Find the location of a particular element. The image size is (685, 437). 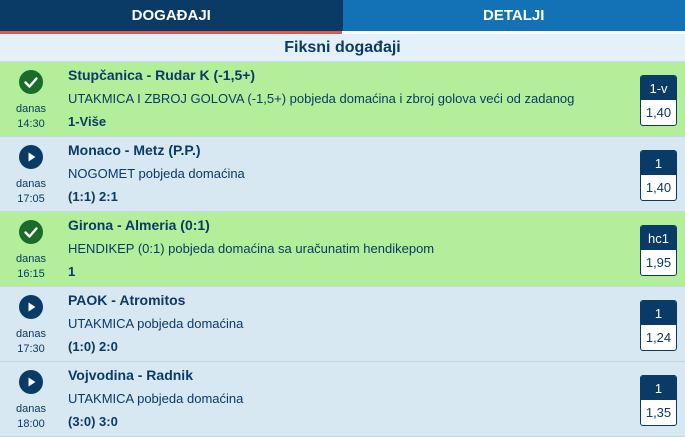

event-time-column: danas 17:30 is located at coordinates (31, 324).